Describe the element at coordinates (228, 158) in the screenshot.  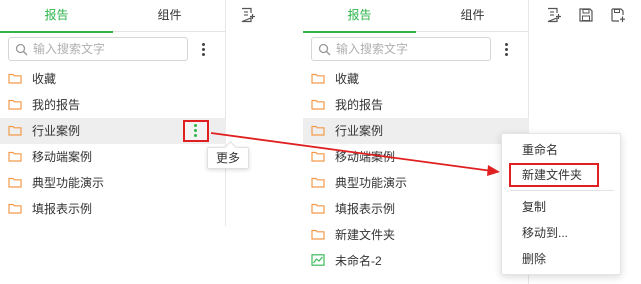
I see `more-tooltip: 更多` at that location.